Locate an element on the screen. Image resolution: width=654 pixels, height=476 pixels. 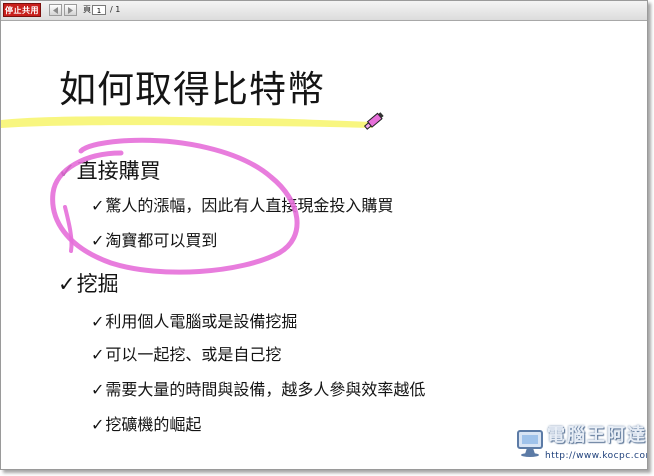
watermark-url: http://www.kocpc.com.tw is located at coordinates (596, 456).